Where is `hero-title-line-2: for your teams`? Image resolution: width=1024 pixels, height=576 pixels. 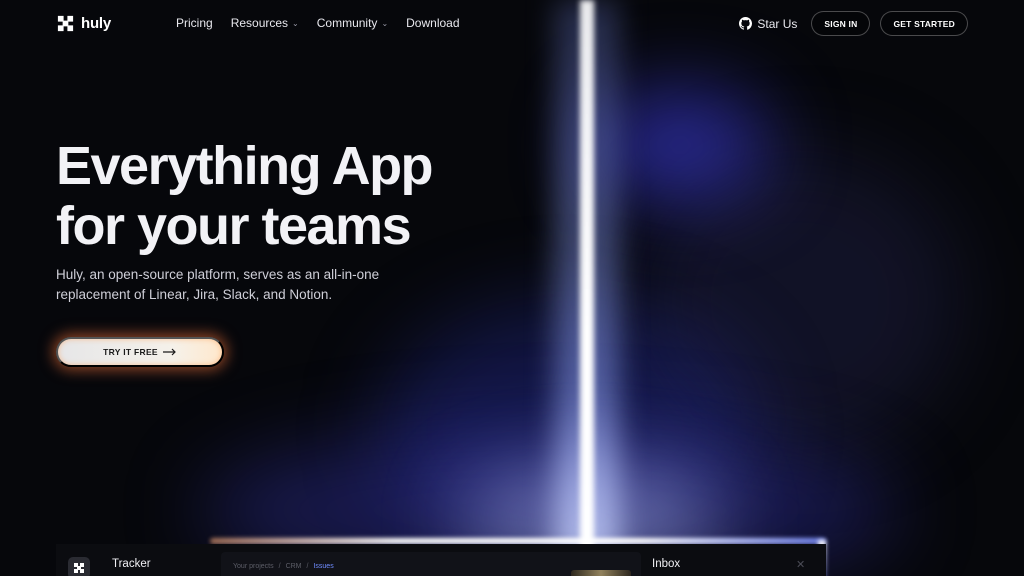
hero-title-line-2: for your teams is located at coordinates (234, 226).